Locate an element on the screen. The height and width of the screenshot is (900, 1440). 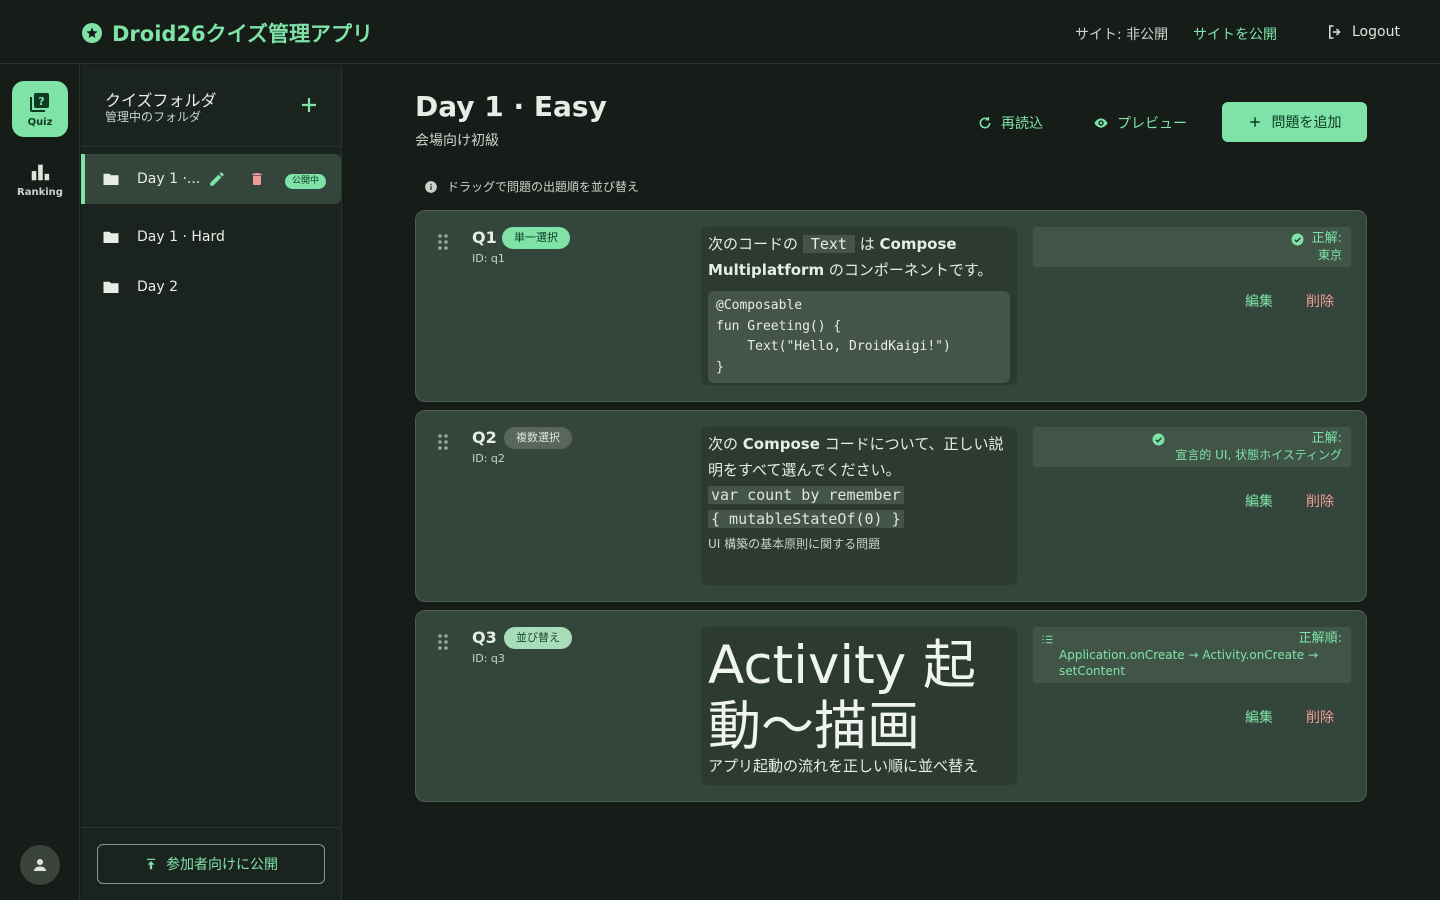
logout-icon is located at coordinates (1335, 32).